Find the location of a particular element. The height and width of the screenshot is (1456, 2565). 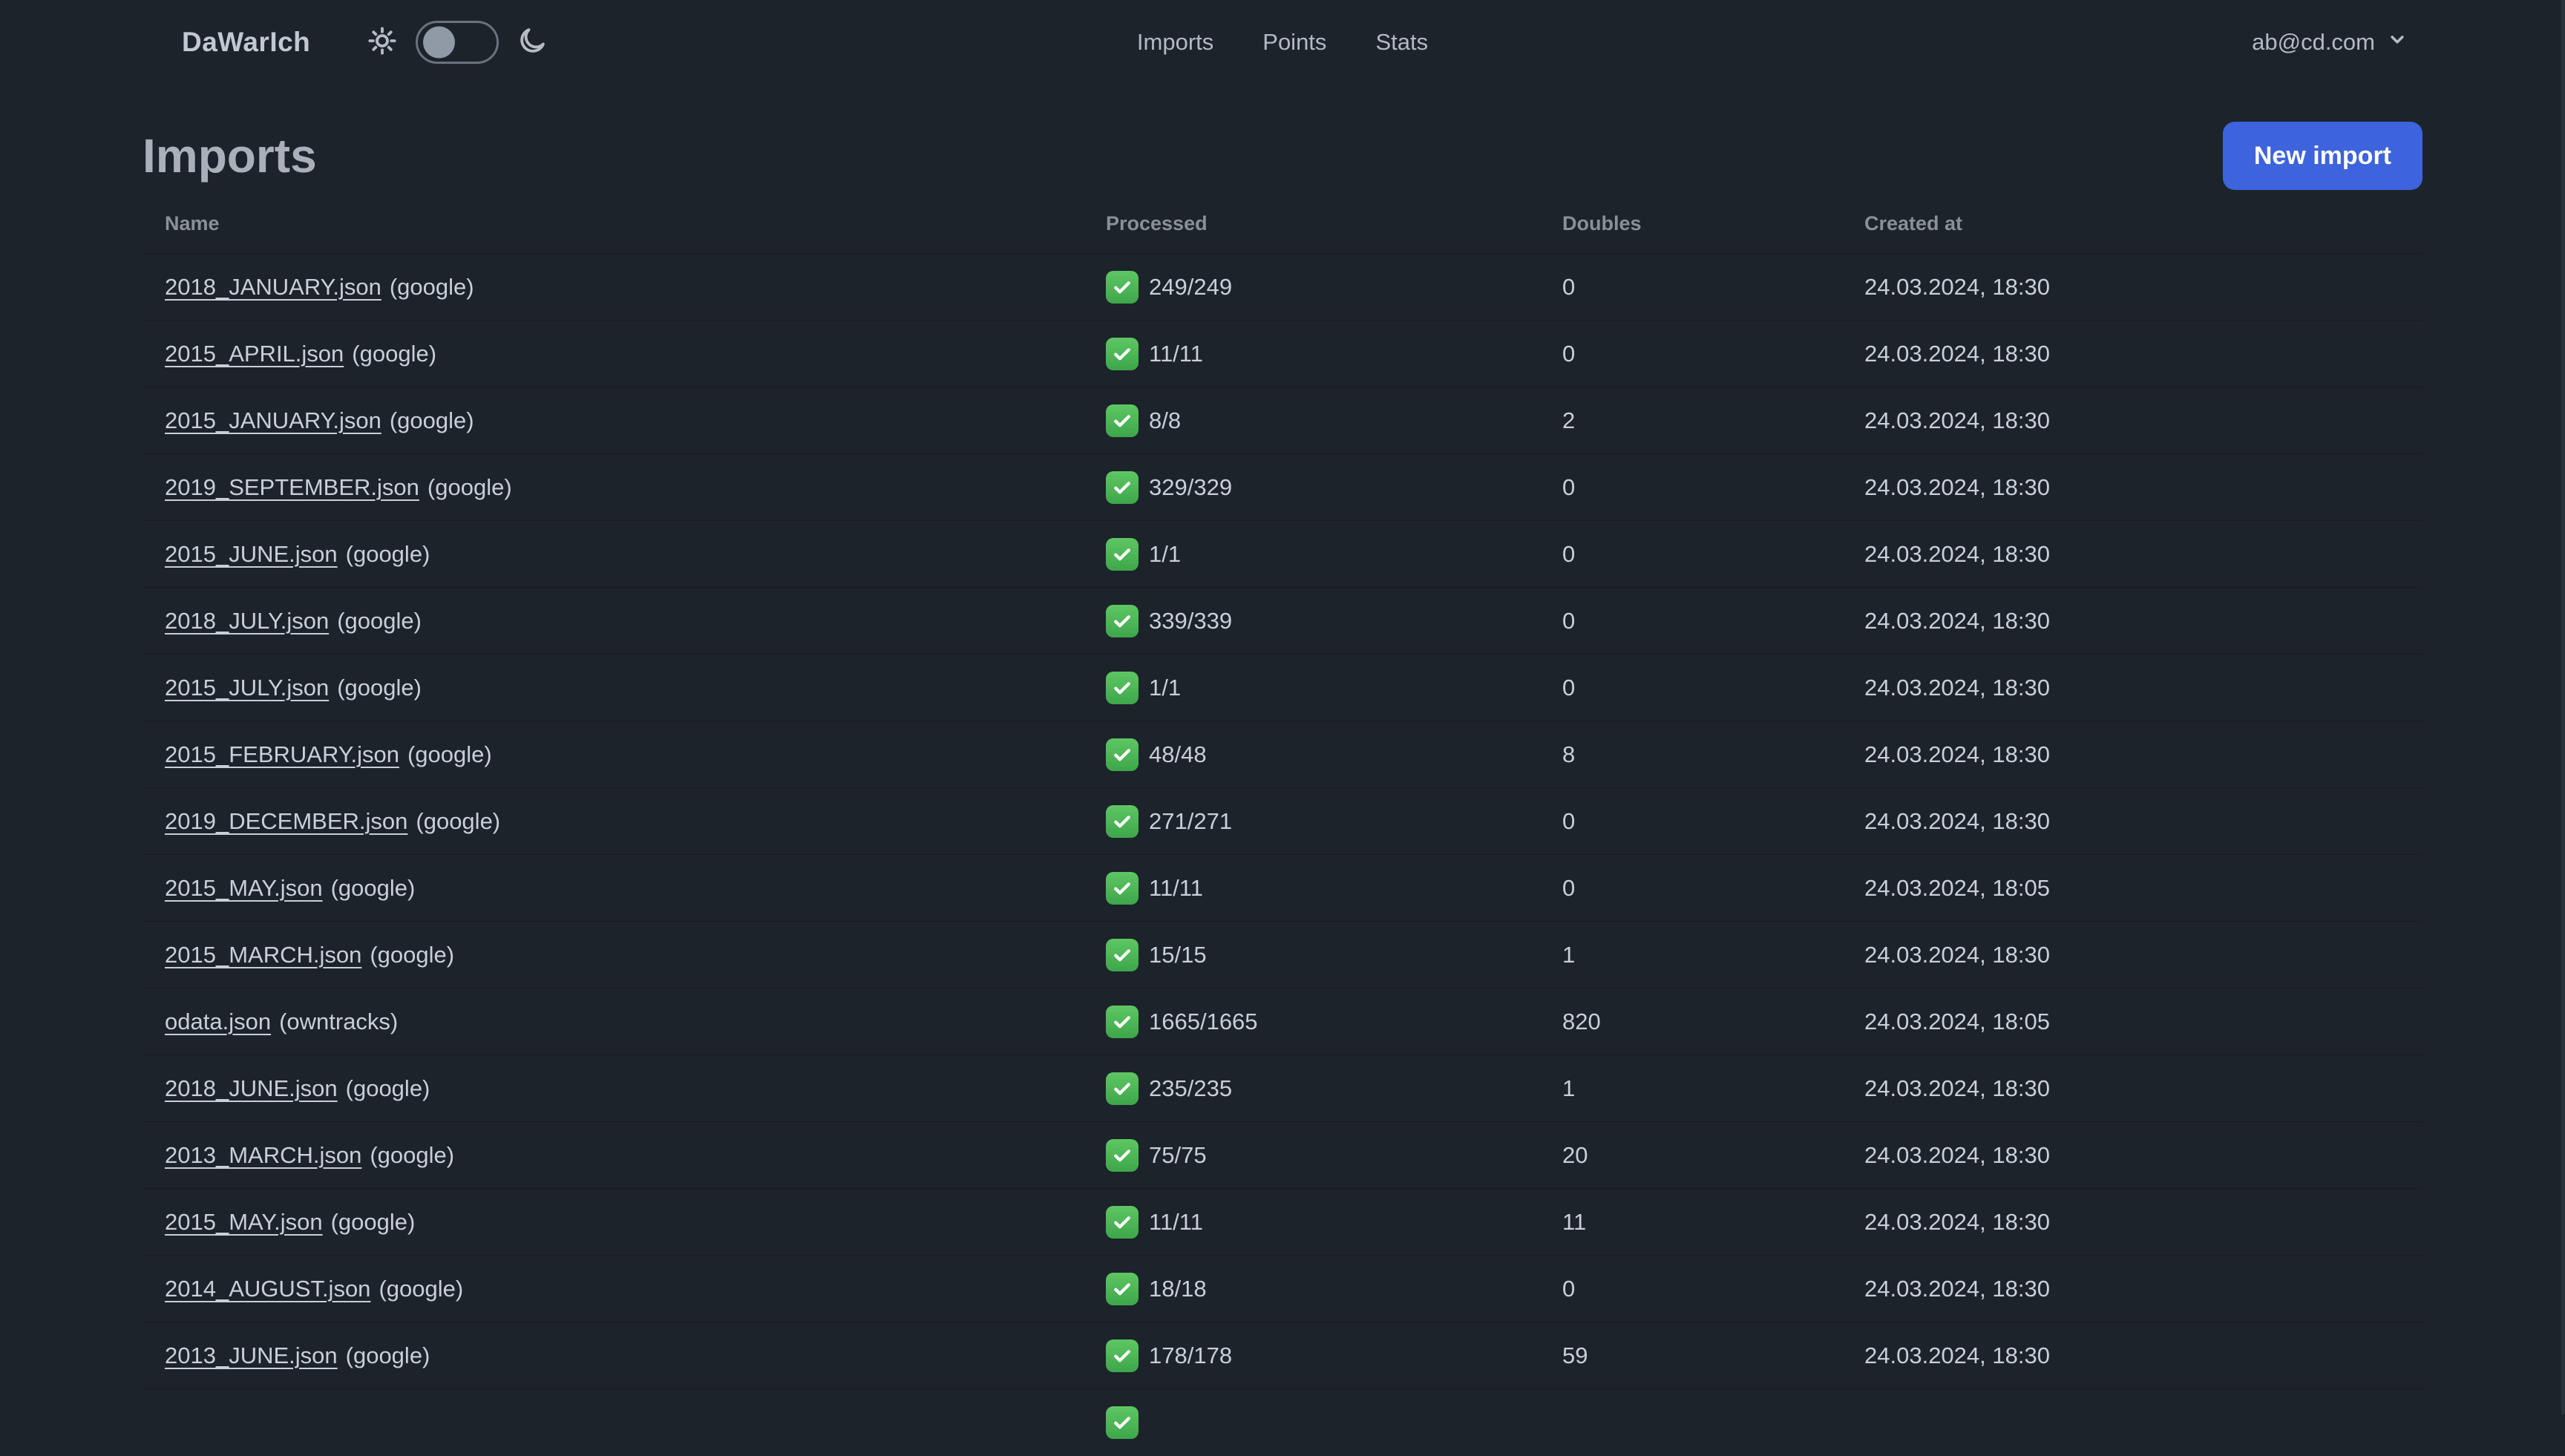

import-file-link: odata.json is located at coordinates (218, 1022).